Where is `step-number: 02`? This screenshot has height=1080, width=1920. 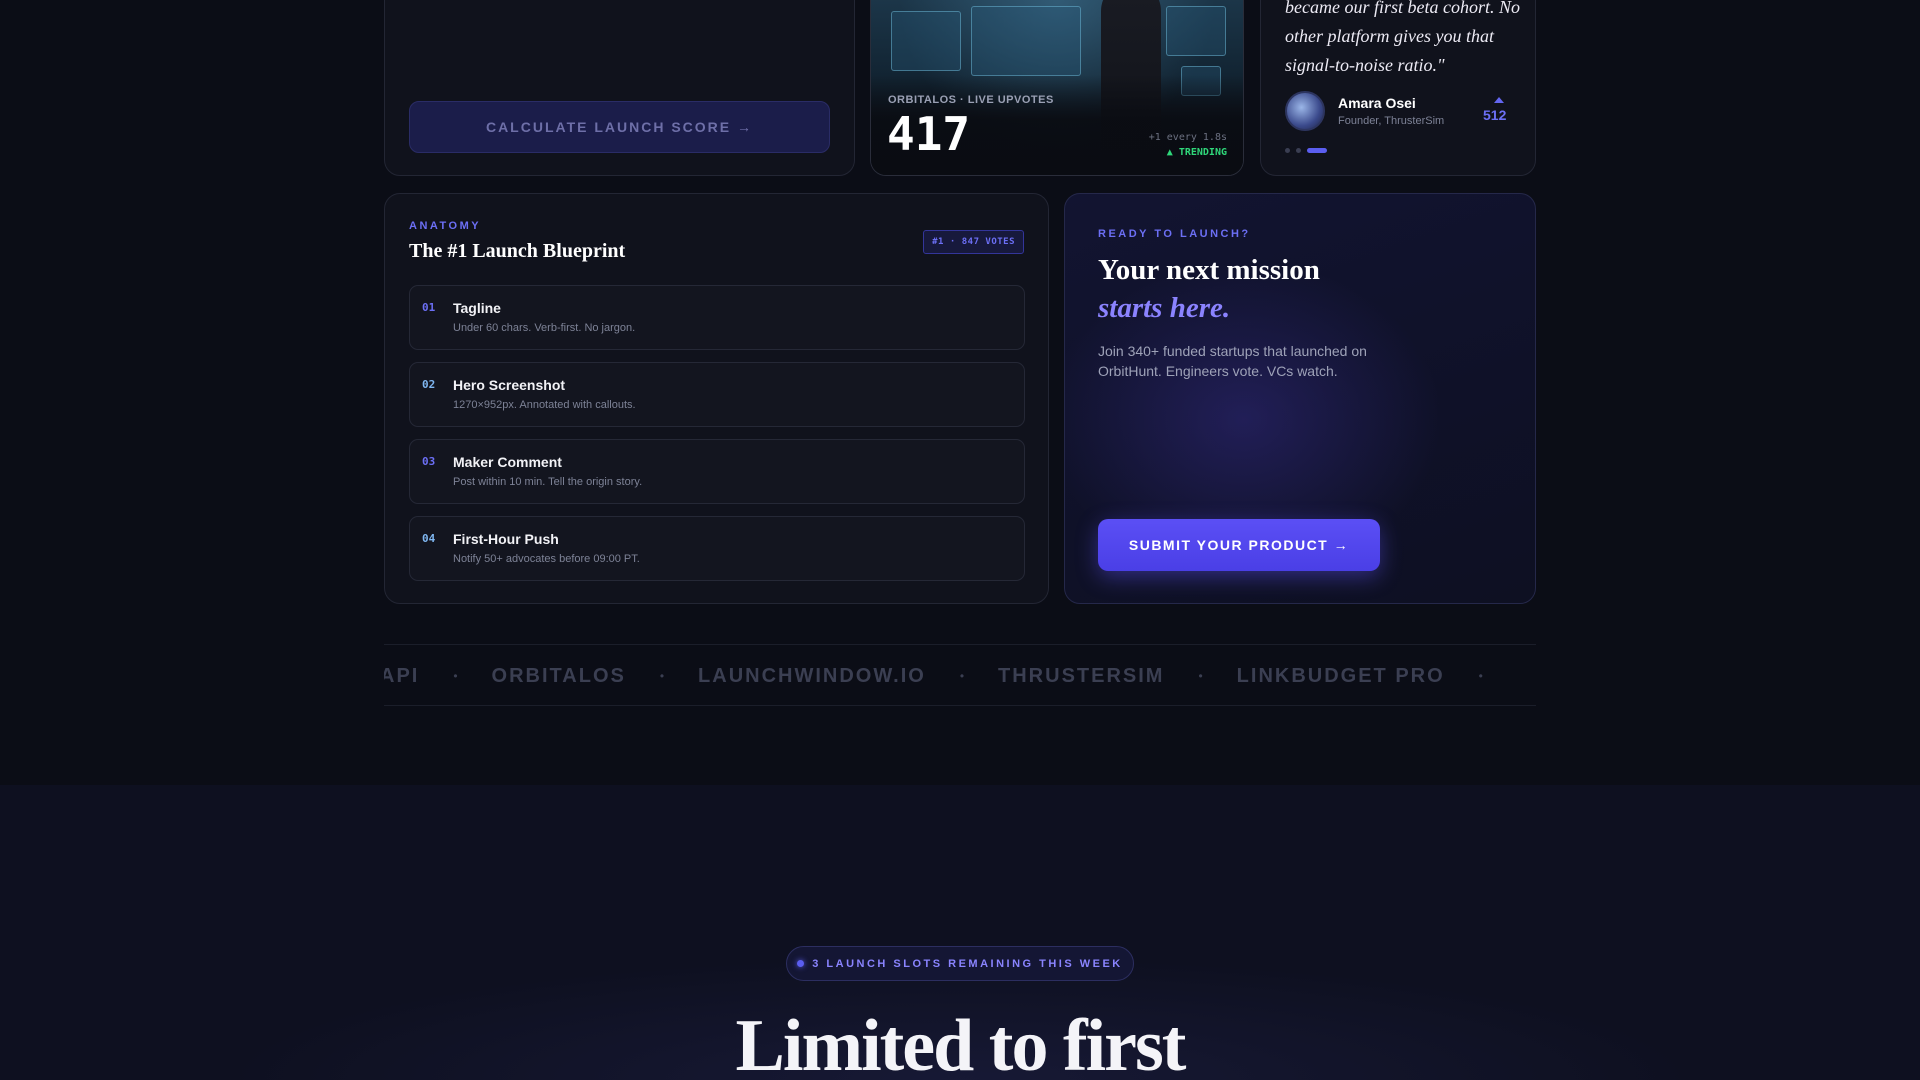
step-number: 02 is located at coordinates (429, 384).